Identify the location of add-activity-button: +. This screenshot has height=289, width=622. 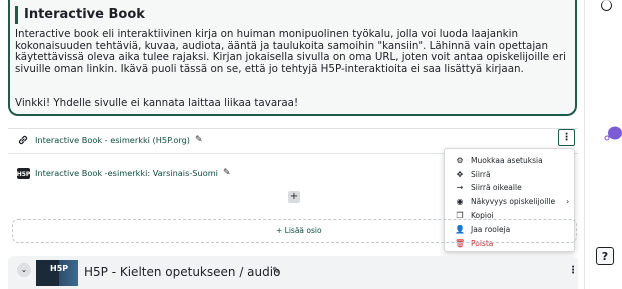
(294, 197).